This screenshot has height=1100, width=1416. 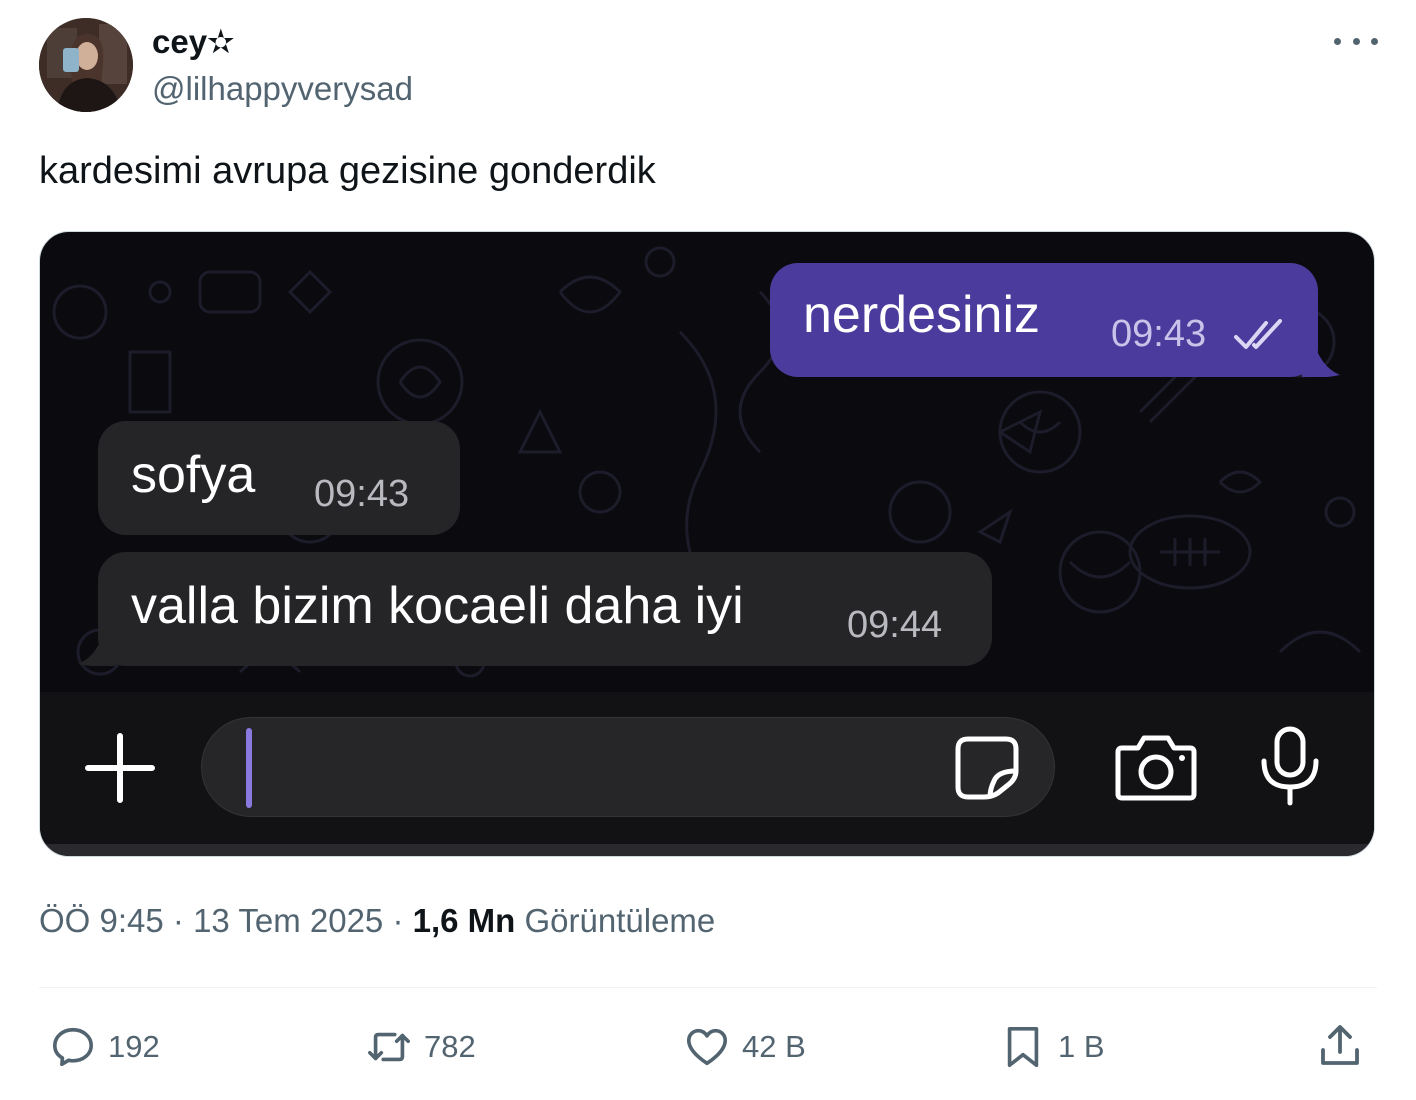 What do you see at coordinates (288, 920) in the screenshot?
I see `tweet-date: 13 Tem 2025` at bounding box center [288, 920].